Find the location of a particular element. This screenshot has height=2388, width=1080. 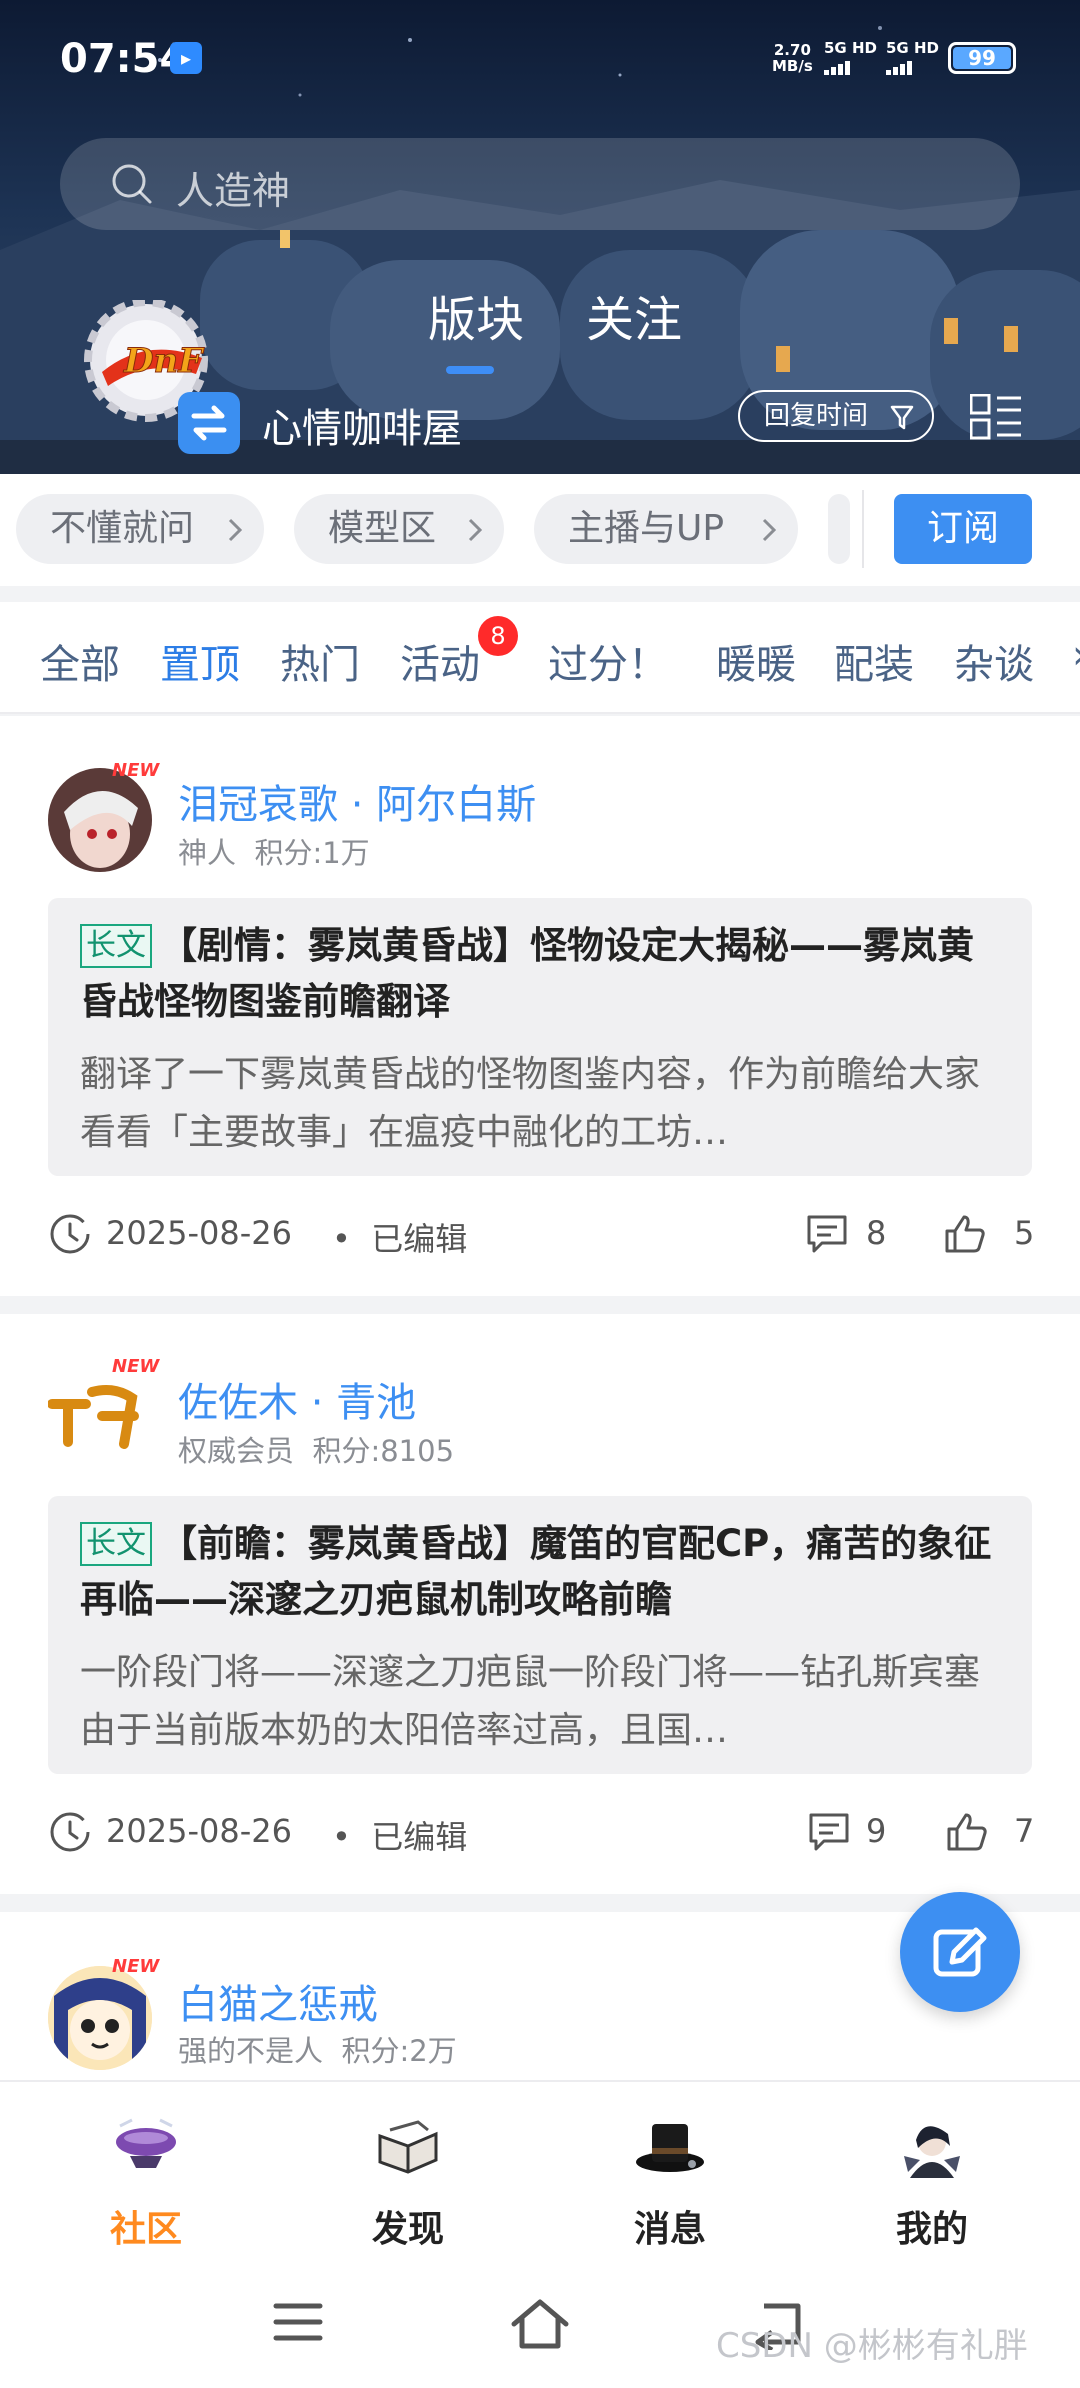

post-title: 长文 【剧情：雾岚黄昏战】怪物设定大揭秘——雾岚黄昏战怪物图鉴前瞻翻译 is located at coordinates (545, 974).